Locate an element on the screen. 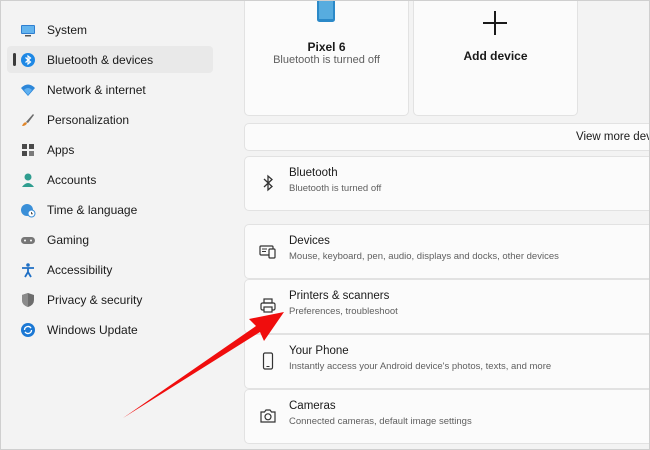 Image resolution: width=650 pixels, height=450 pixels. sidebar-item-label: Time & language is located at coordinates (92, 210).